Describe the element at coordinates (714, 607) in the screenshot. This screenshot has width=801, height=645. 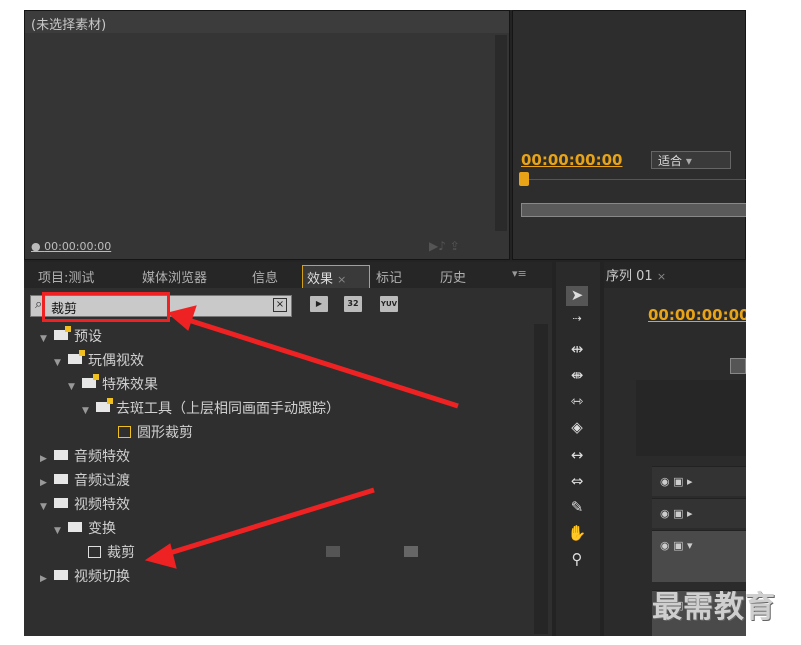
I see `watermark-logo: 最需教育` at that location.